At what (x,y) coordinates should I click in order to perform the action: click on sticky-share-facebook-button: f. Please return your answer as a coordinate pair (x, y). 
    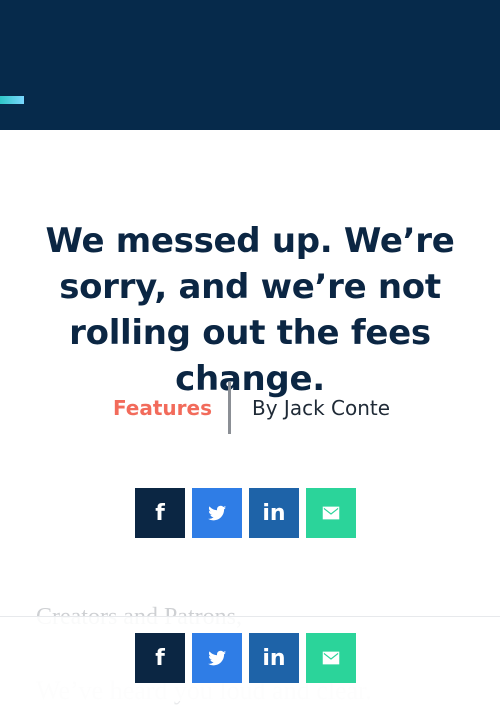
    Looking at the image, I should click on (160, 658).